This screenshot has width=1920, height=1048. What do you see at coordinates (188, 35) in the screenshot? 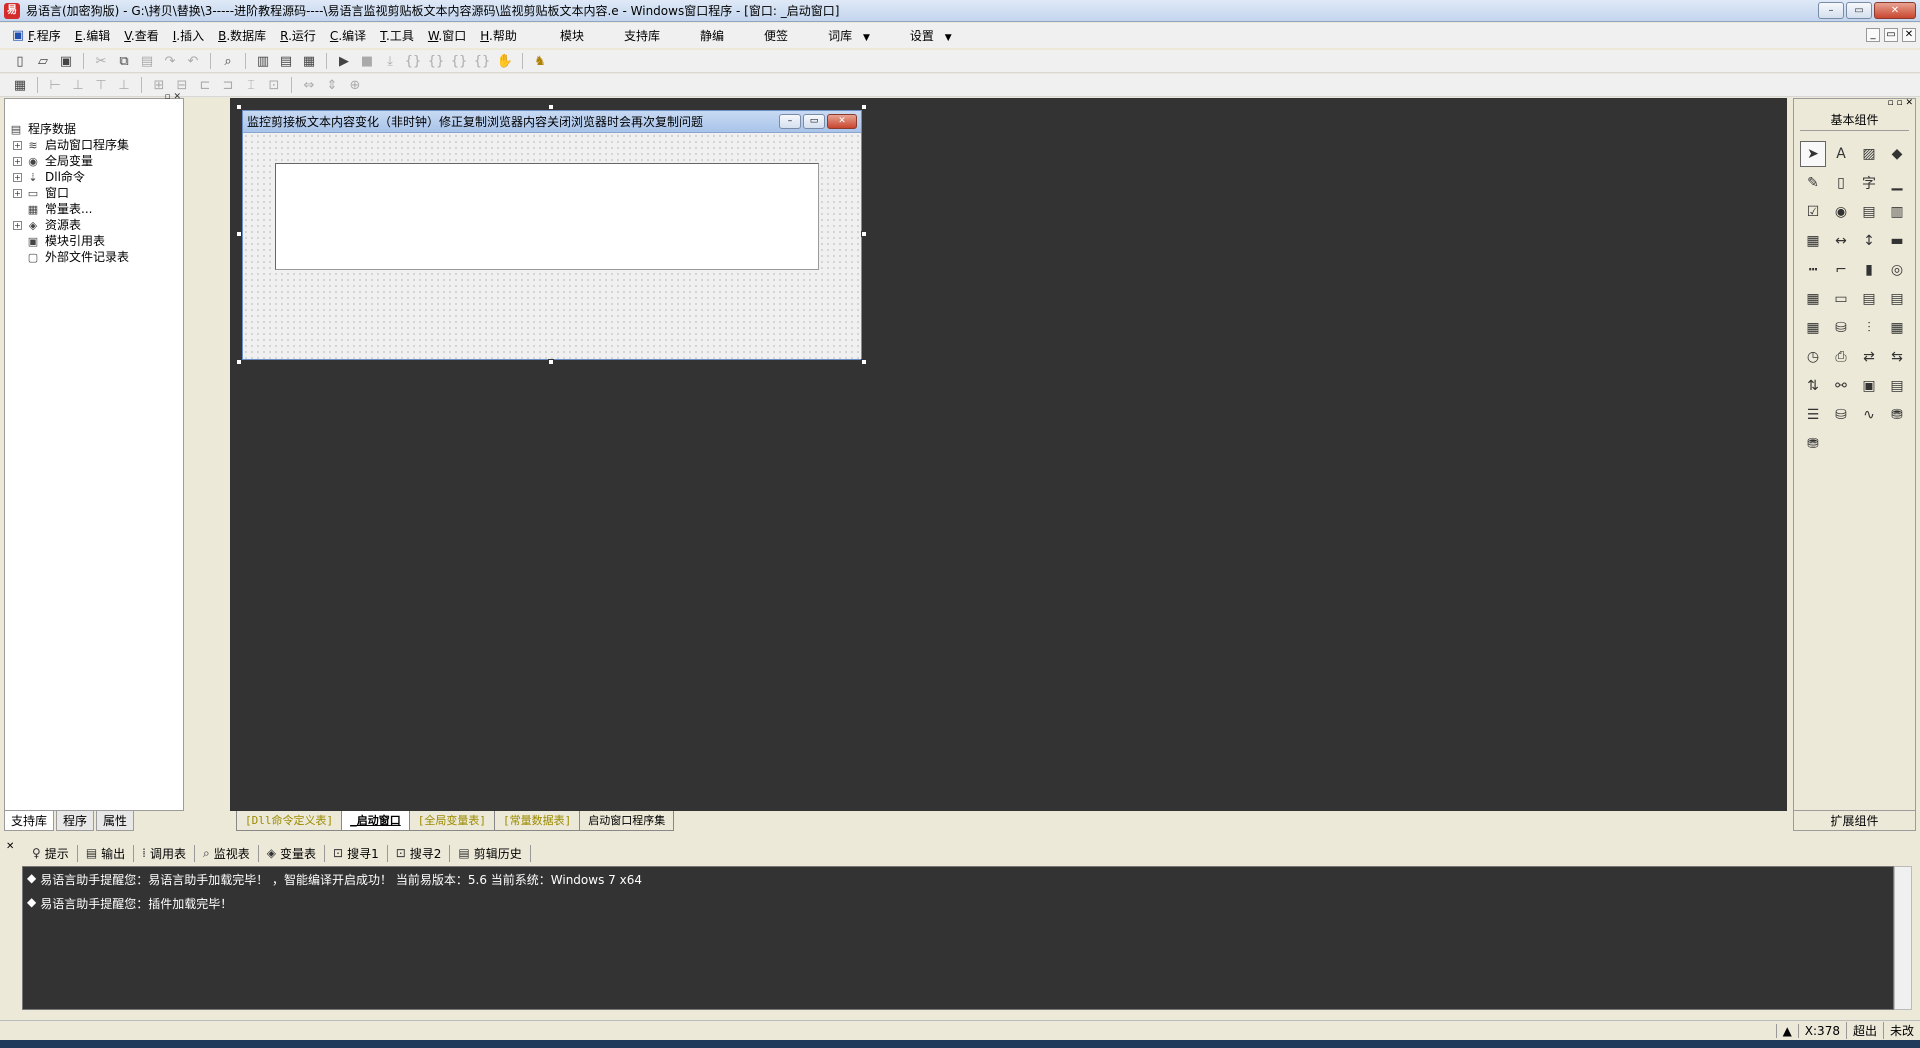
I see `menu-insert: I.插入` at bounding box center [188, 35].